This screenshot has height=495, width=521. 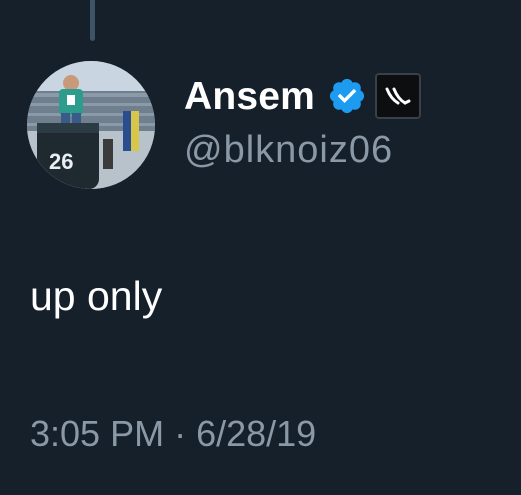 I want to click on affiliate-logo-mark, so click(x=398, y=96).